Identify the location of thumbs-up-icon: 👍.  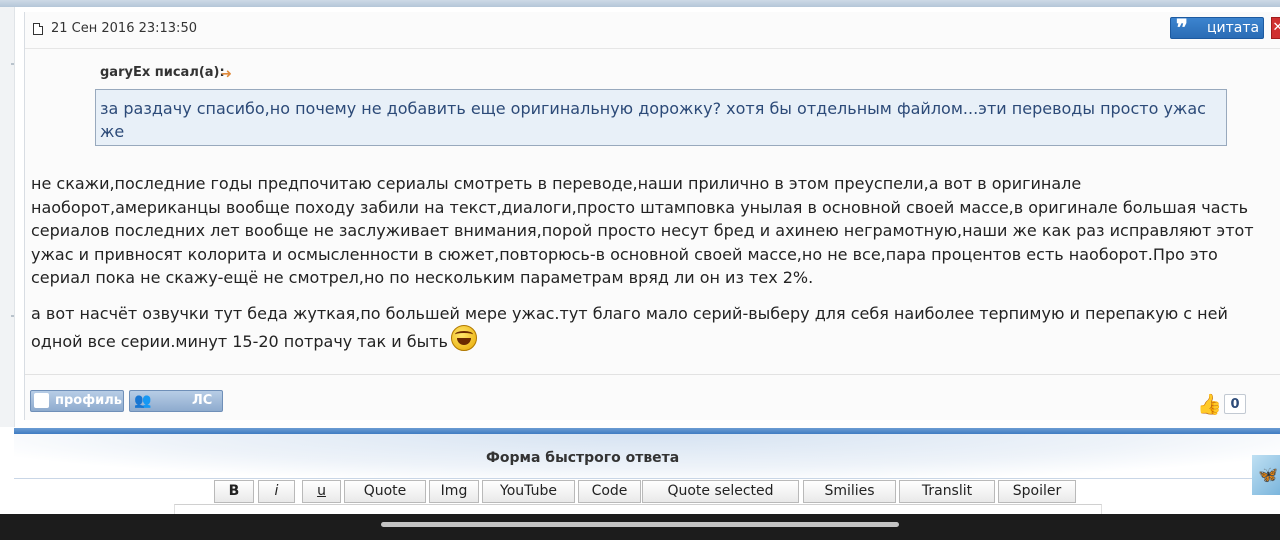
(1209, 404).